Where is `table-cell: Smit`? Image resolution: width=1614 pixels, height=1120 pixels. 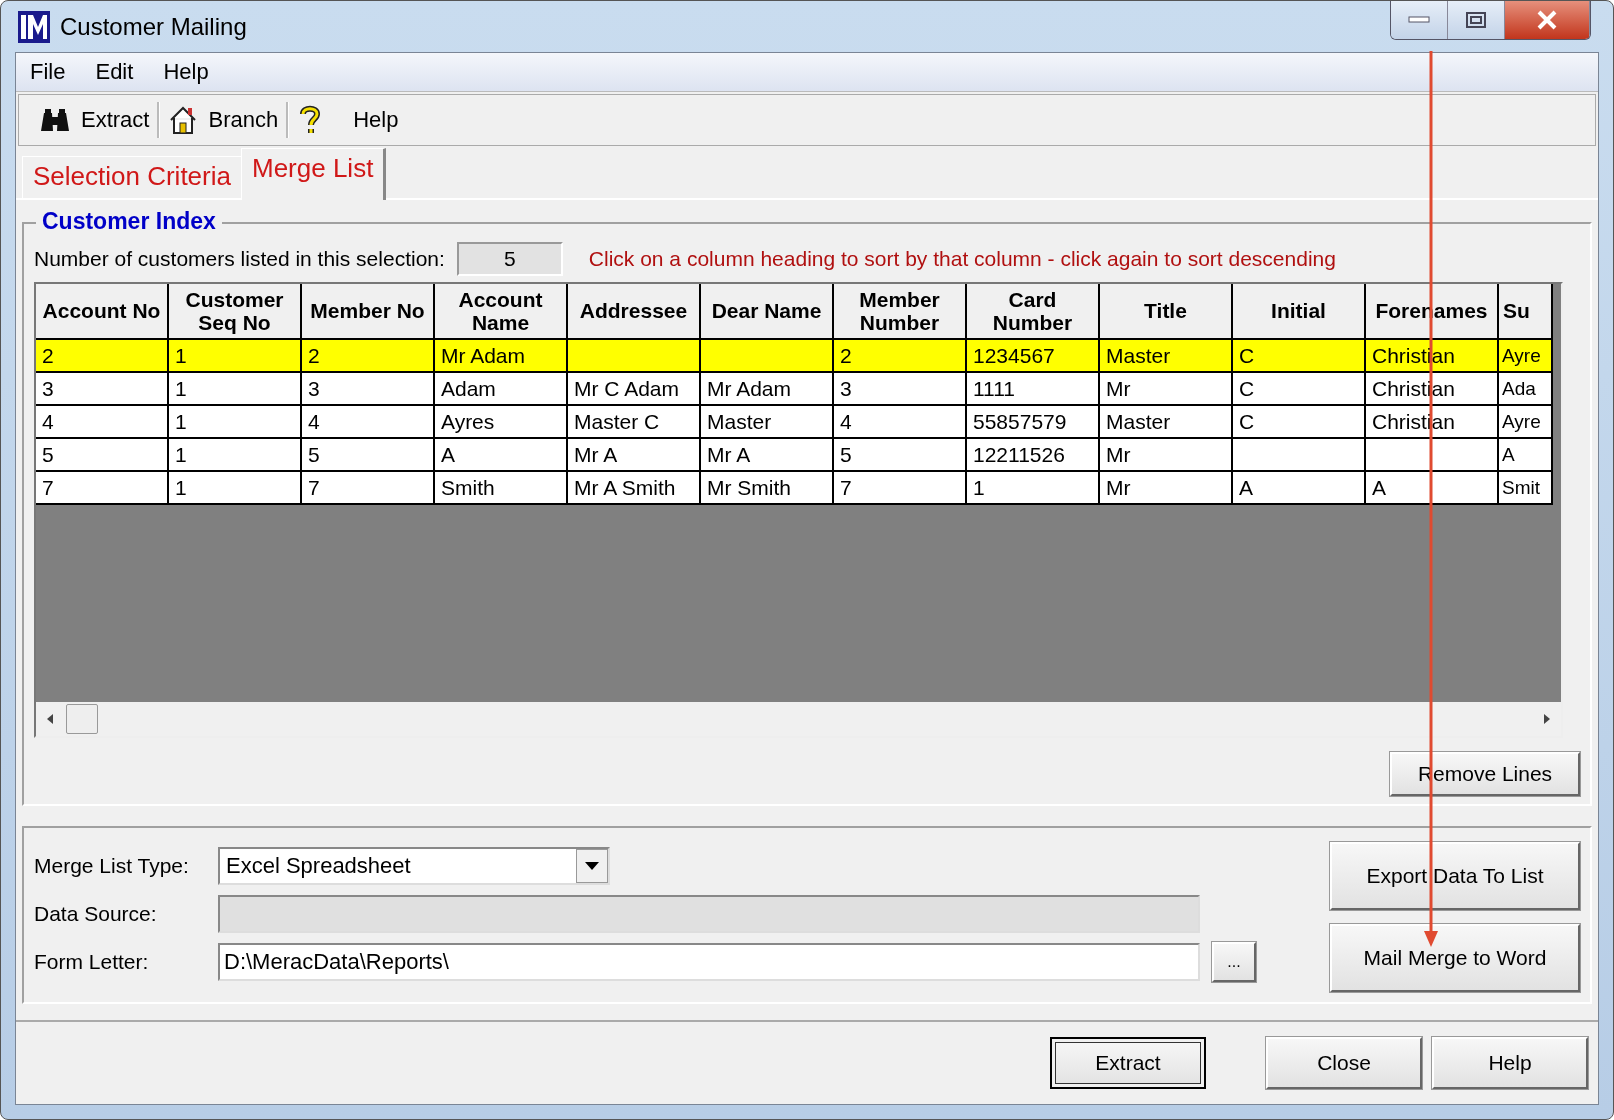
table-cell: Smit is located at coordinates (1521, 487).